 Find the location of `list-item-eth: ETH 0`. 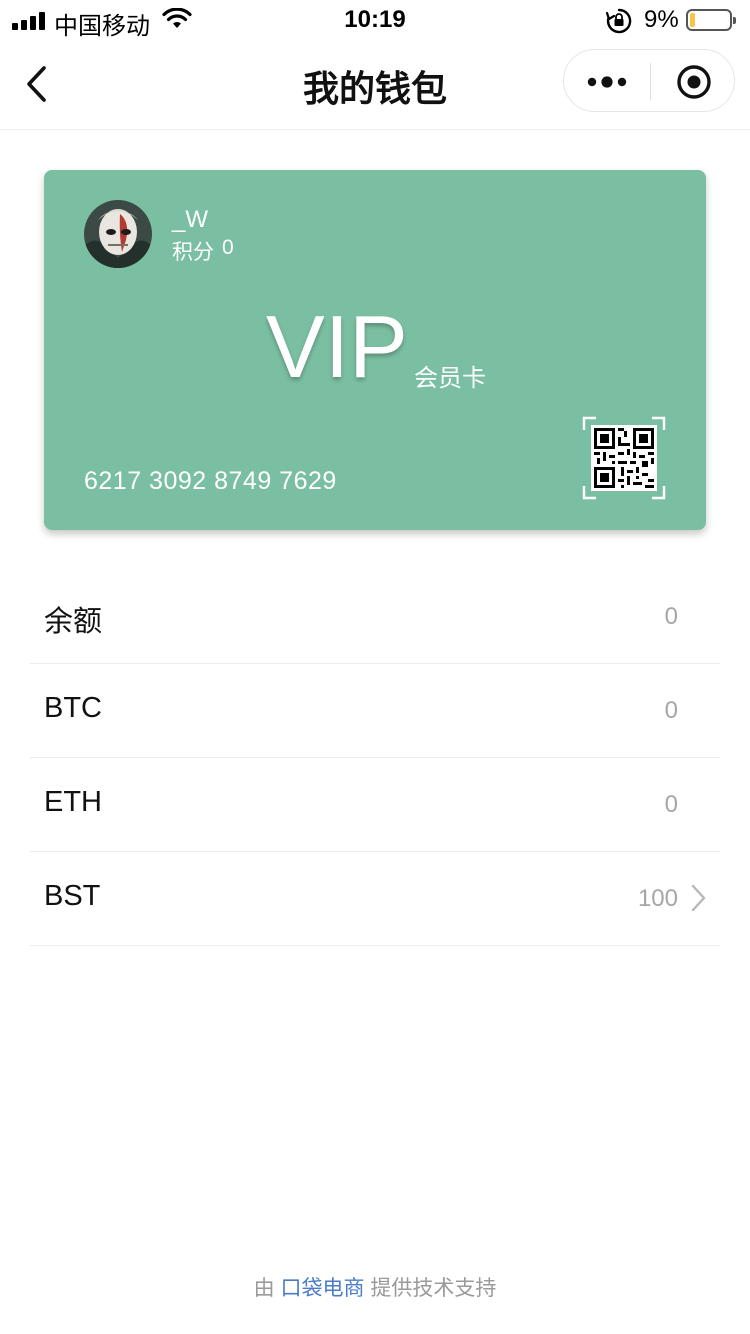

list-item-eth: ETH 0 is located at coordinates (375, 805).